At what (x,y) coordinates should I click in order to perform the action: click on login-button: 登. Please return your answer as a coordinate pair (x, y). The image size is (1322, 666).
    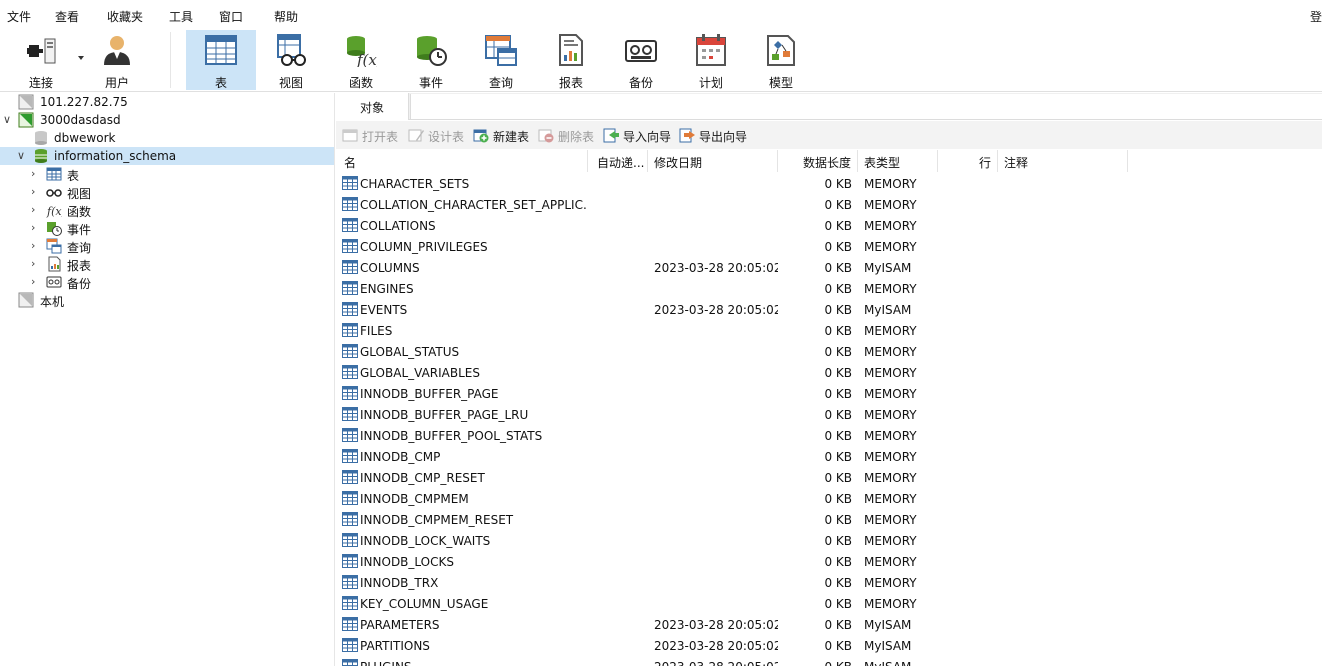
    Looking at the image, I should click on (1316, 16).